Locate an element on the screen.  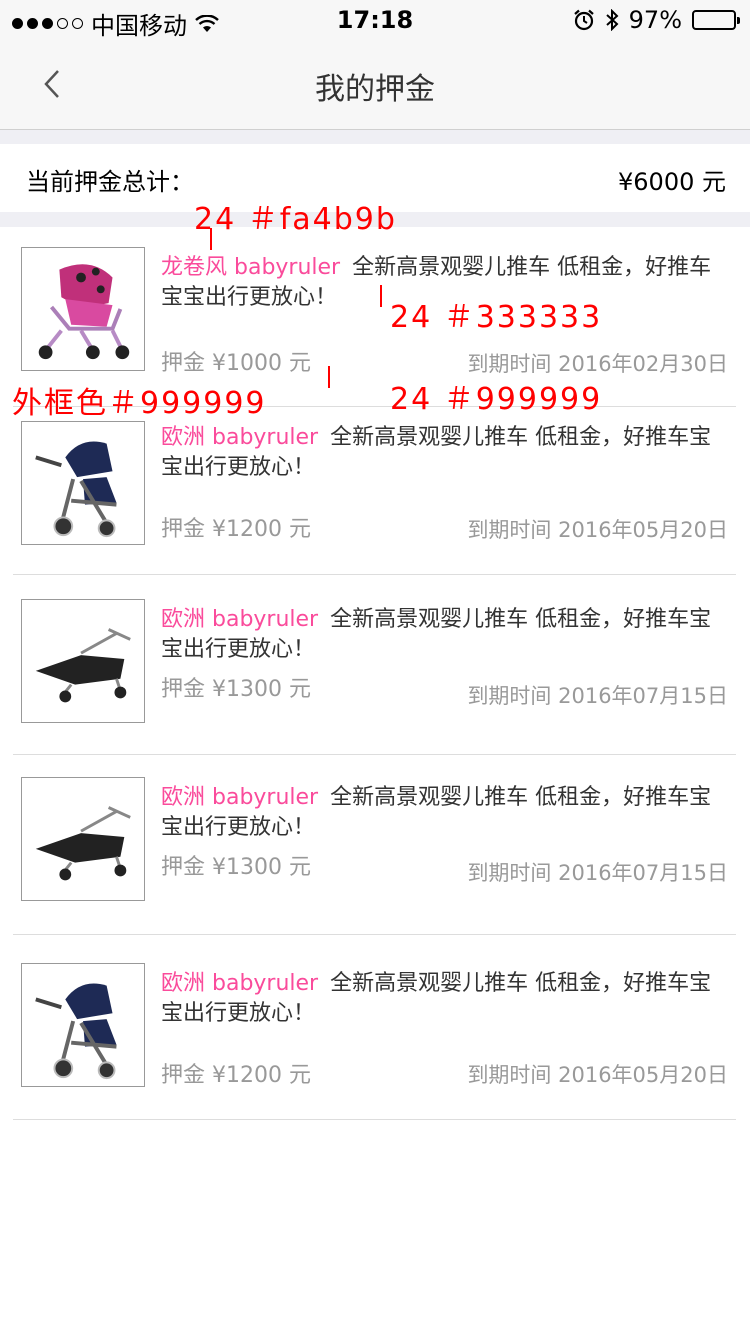
page-title: 我的押金 is located at coordinates (375, 89).